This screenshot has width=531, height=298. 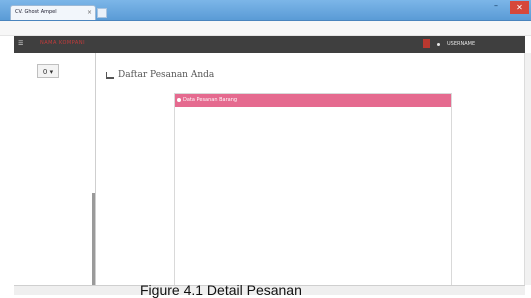 I want to click on info-icon, so click(x=179, y=100).